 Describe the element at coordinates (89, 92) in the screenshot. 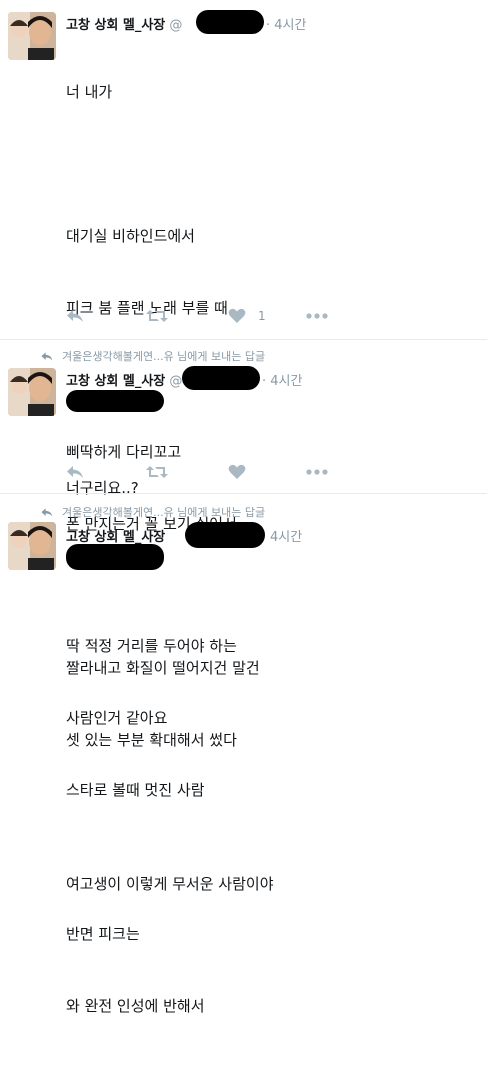

I see `text-line: 너 내가` at that location.